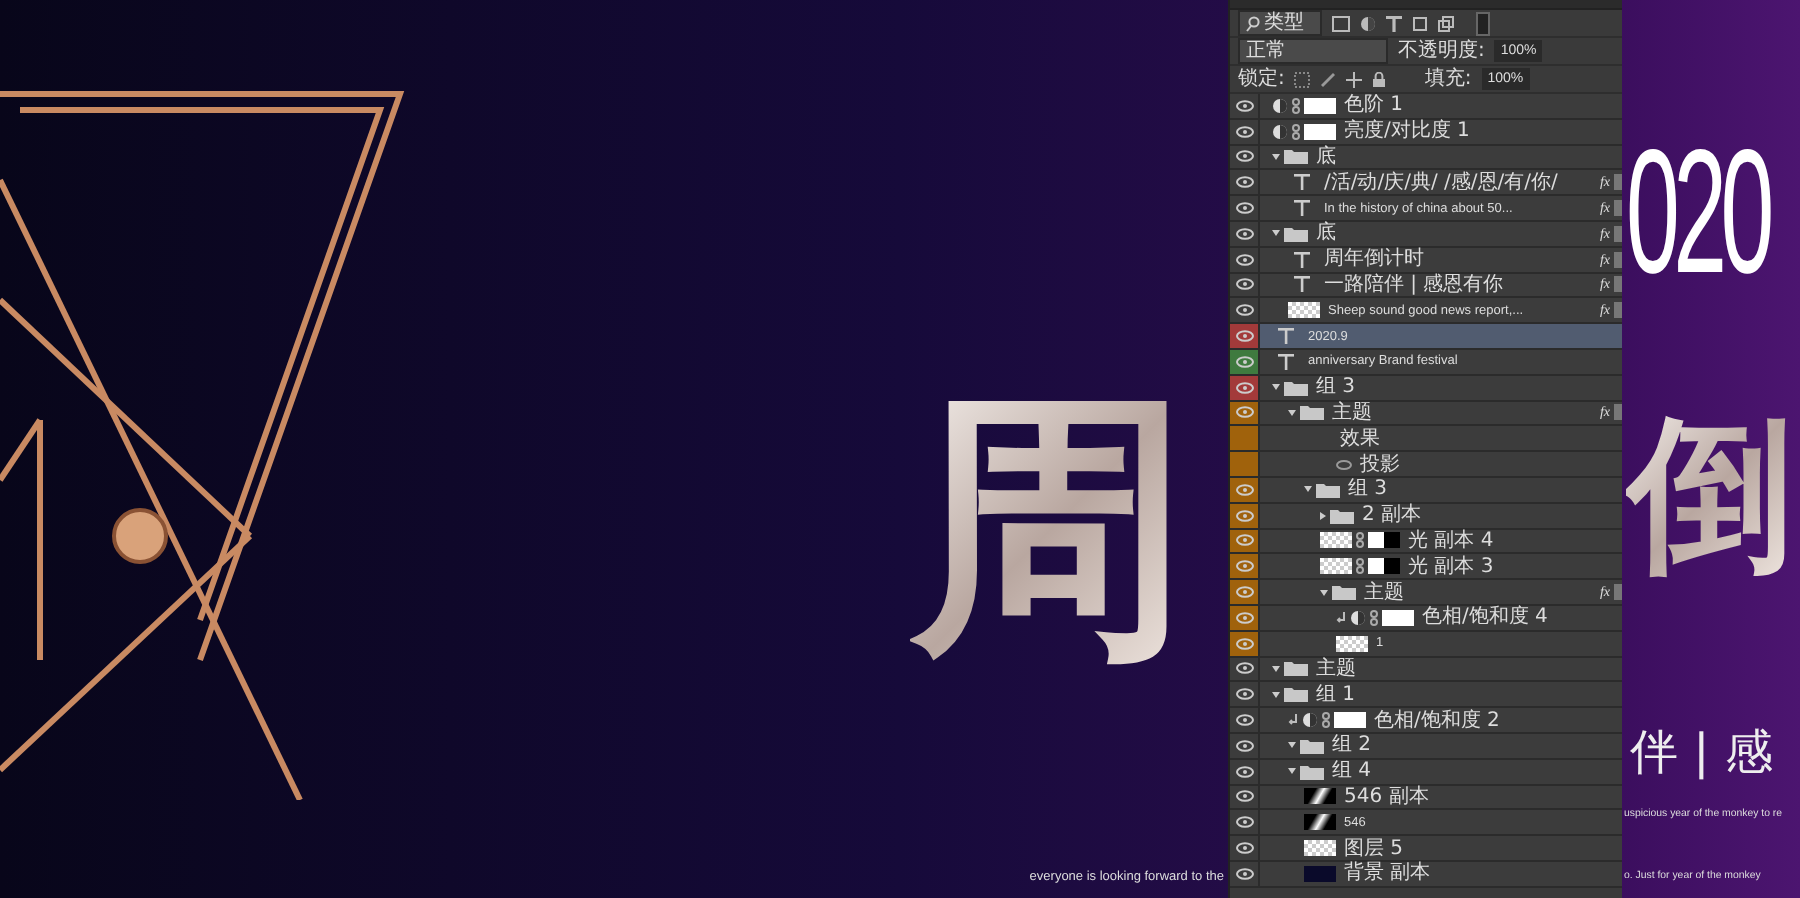 Image resolution: width=1800 pixels, height=898 pixels. I want to click on brush-icon, so click(1328, 79).